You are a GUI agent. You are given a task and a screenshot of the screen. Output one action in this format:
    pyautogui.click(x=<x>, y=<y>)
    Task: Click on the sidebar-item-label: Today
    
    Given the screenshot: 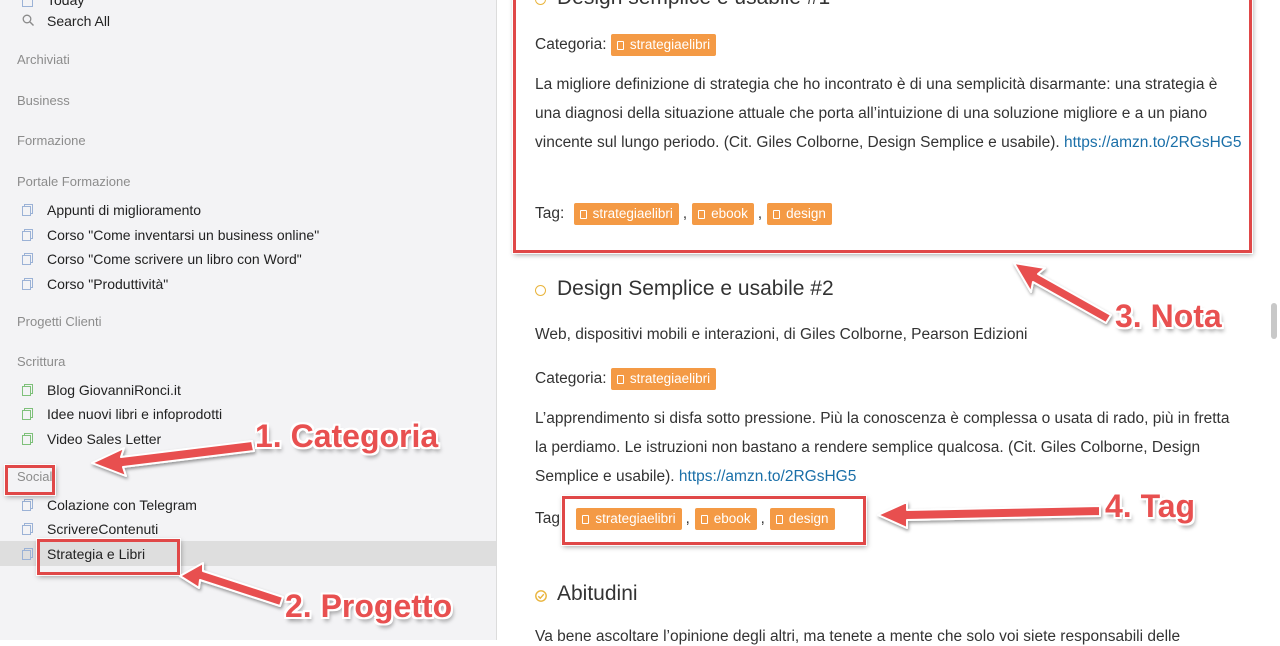 What is the action you would take?
    pyautogui.click(x=66, y=4)
    